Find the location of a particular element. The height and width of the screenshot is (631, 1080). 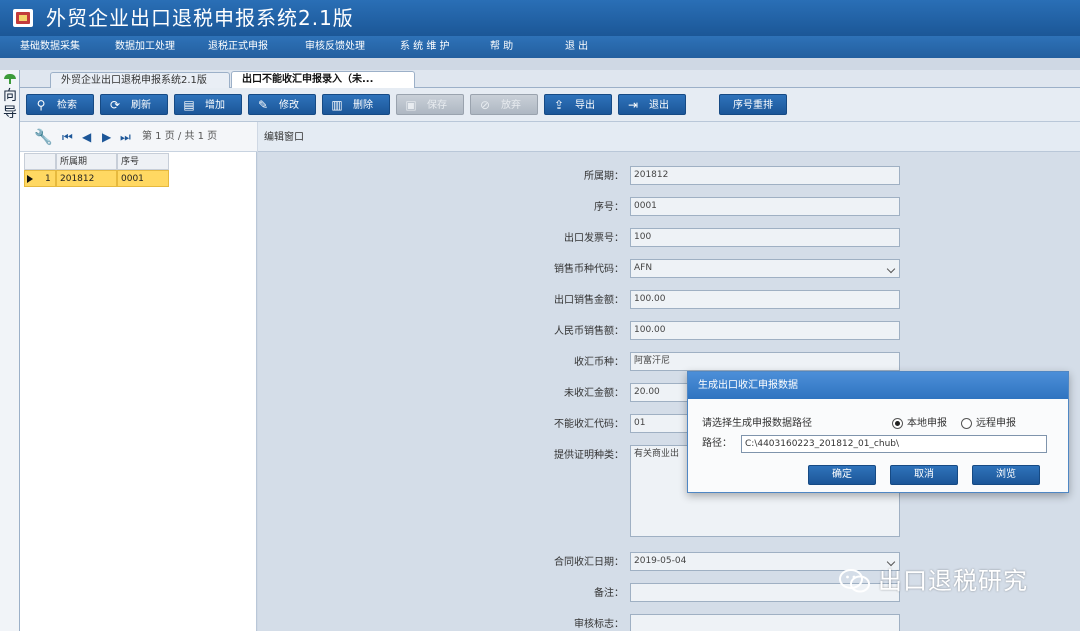

field-label-uncollected-amount: 未收汇金额： is located at coordinates (594, 393).